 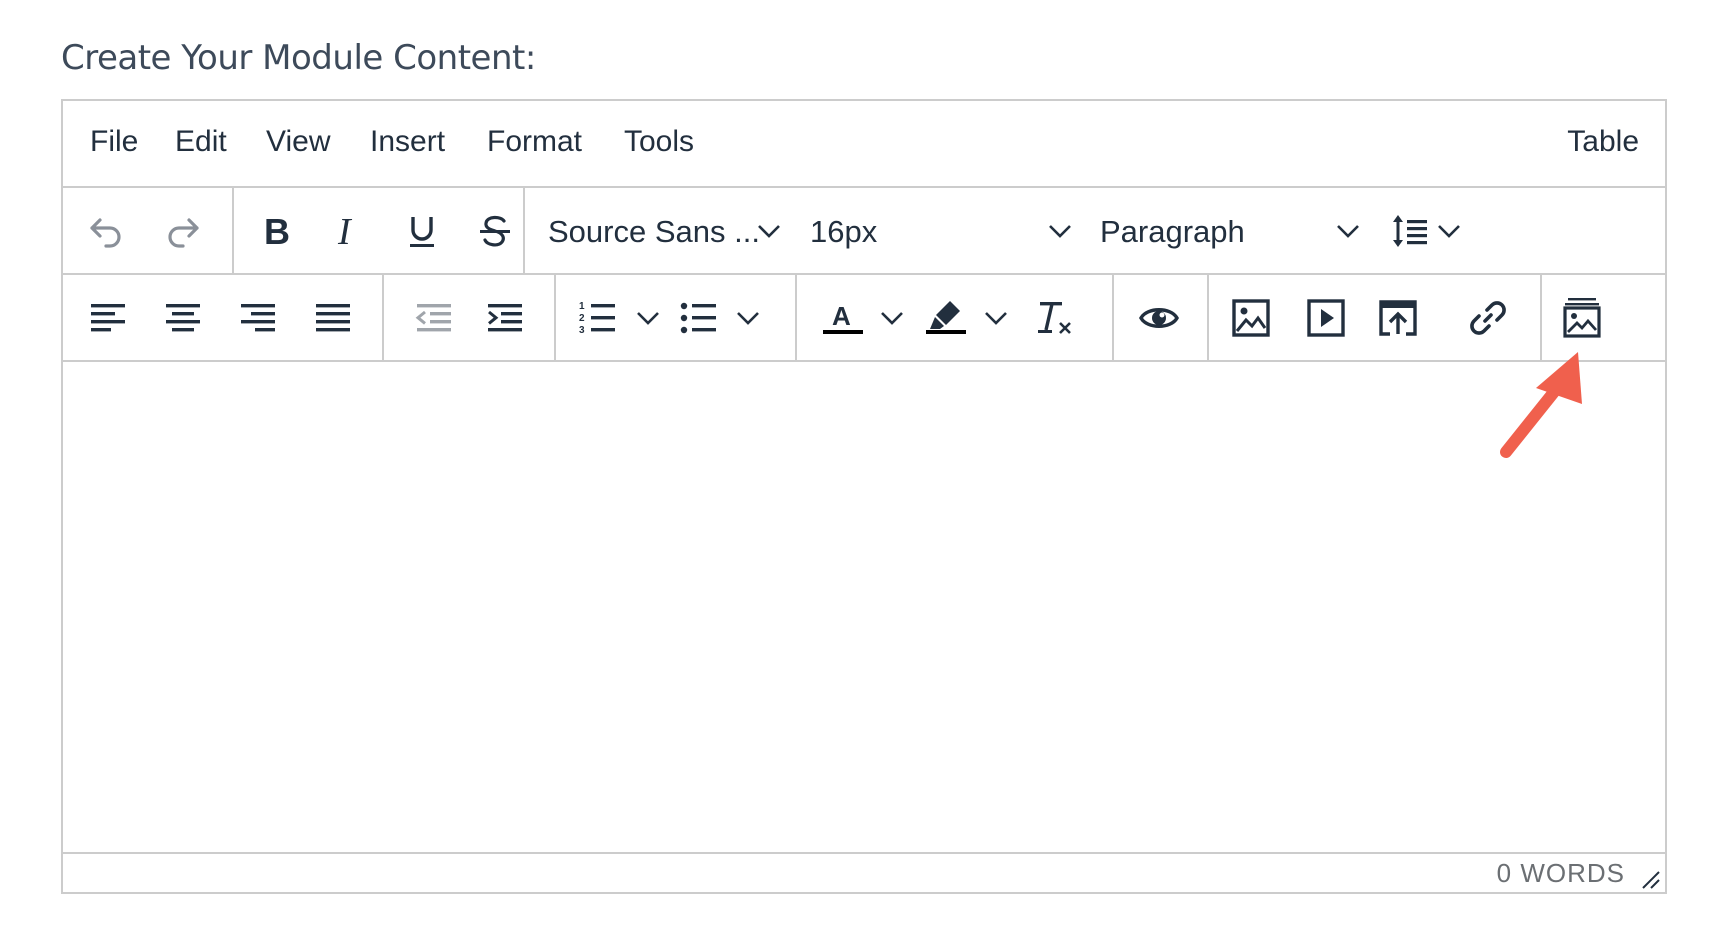 What do you see at coordinates (1560, 873) in the screenshot?
I see `word-count: 0 WORDS` at bounding box center [1560, 873].